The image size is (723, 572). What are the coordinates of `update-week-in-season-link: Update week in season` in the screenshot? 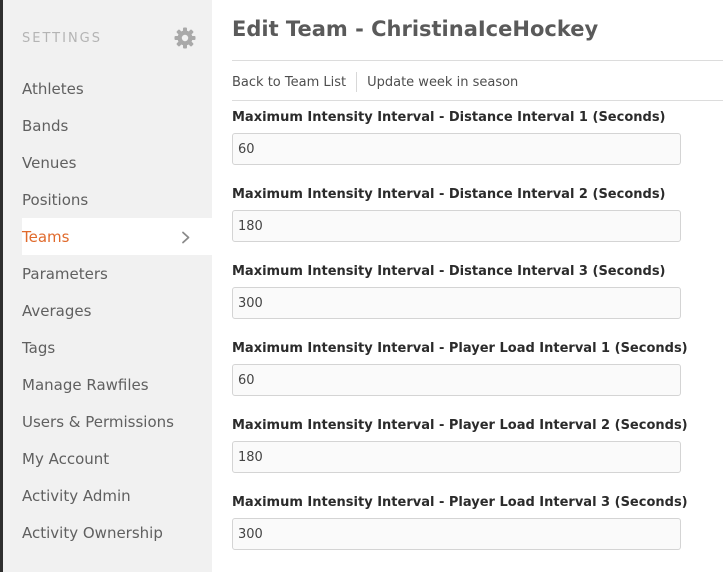 It's located at (442, 82).